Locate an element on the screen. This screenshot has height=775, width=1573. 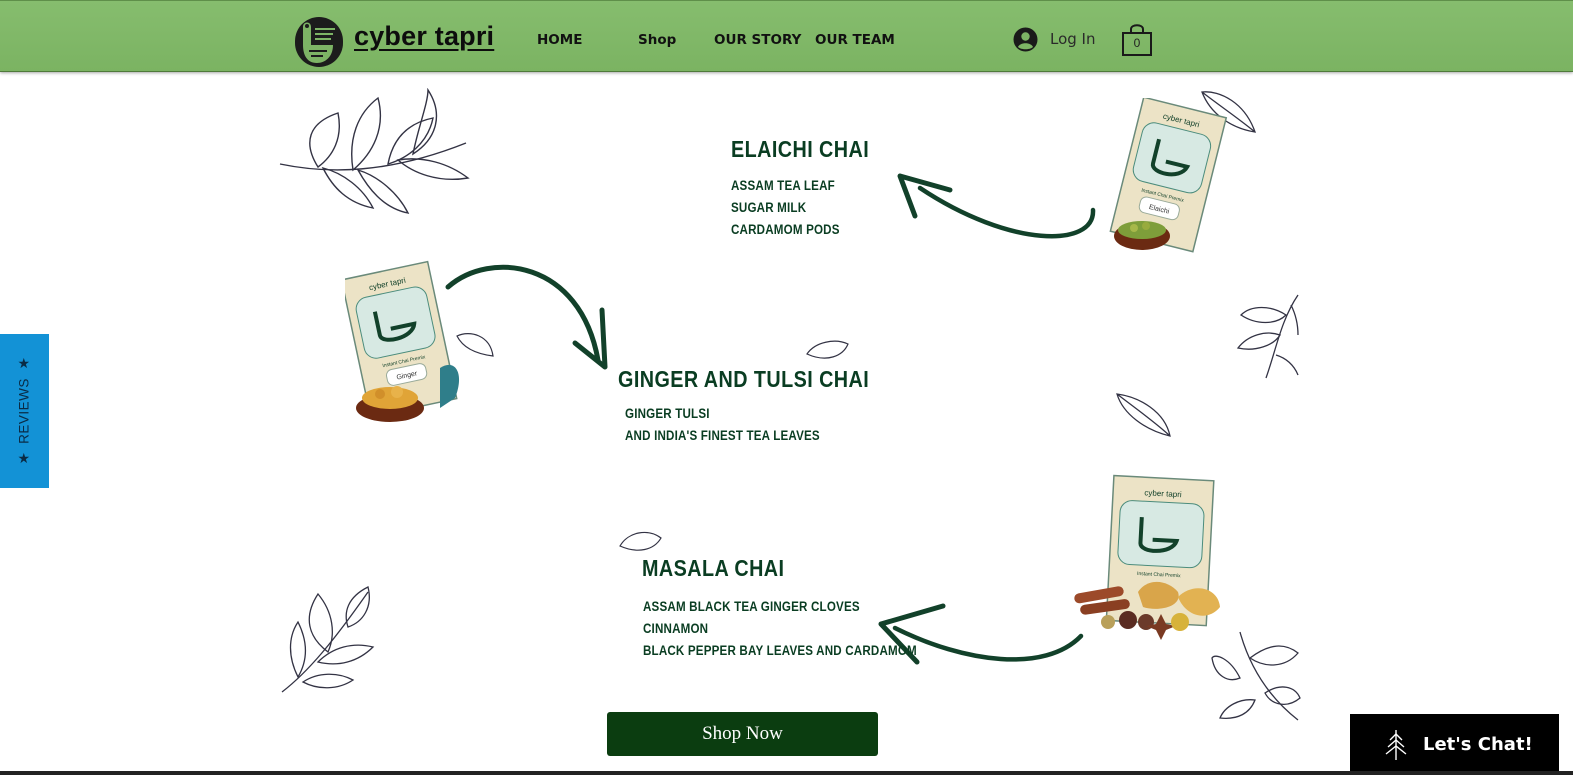
ingredient-line: ASSAM TEA LEAF is located at coordinates (783, 185).